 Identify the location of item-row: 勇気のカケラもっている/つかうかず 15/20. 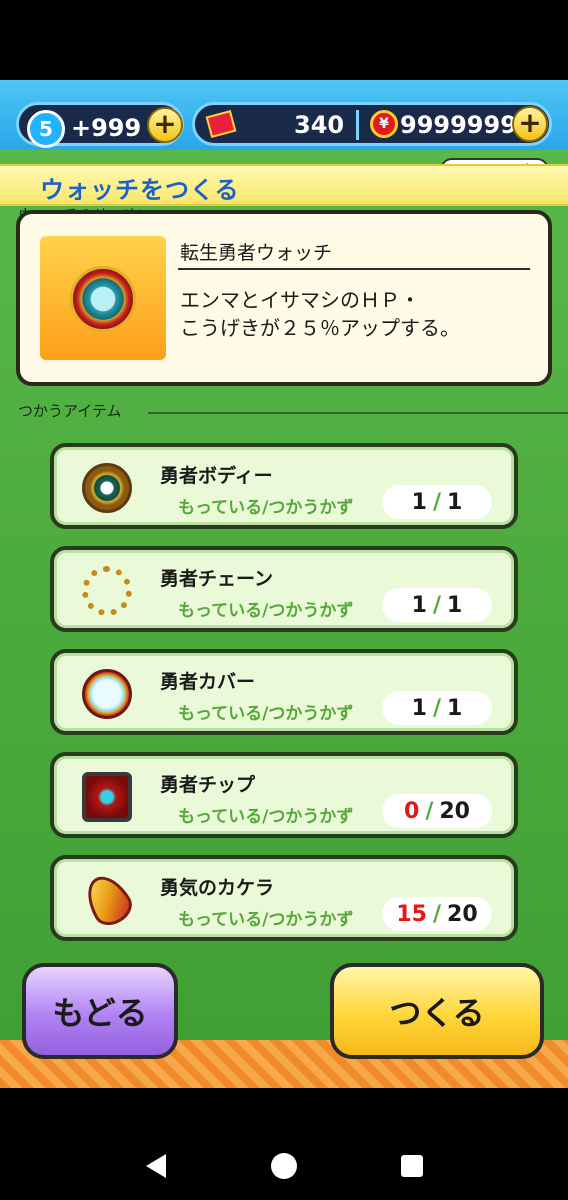
(284, 898).